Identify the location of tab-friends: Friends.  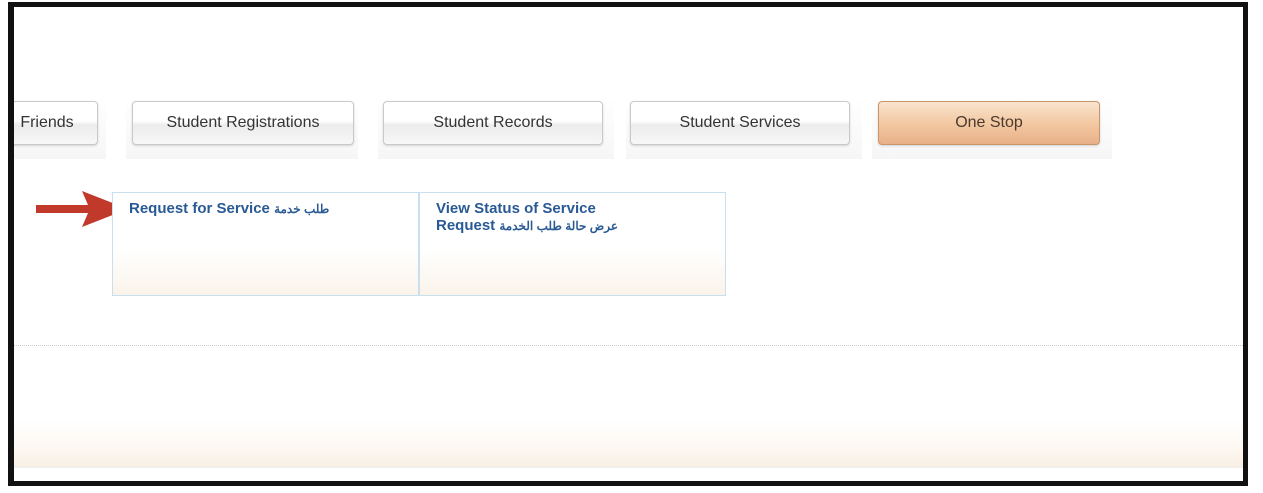
(56, 123).